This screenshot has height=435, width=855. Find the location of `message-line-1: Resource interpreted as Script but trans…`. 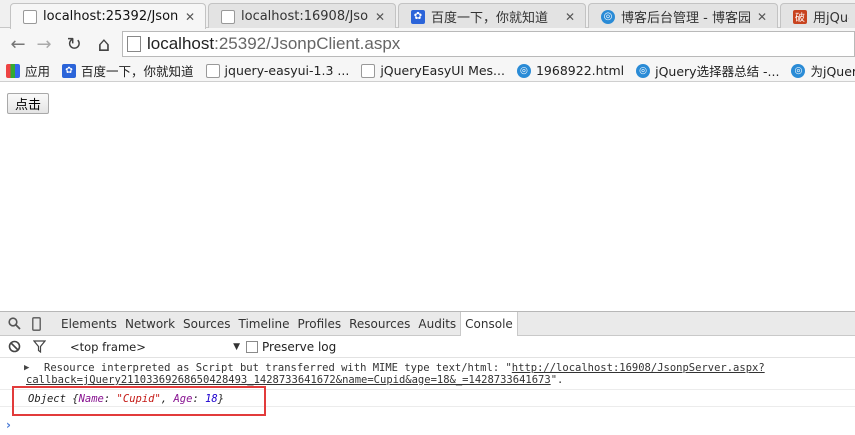

message-line-1: Resource interpreted as Script but trans… is located at coordinates (404, 368).